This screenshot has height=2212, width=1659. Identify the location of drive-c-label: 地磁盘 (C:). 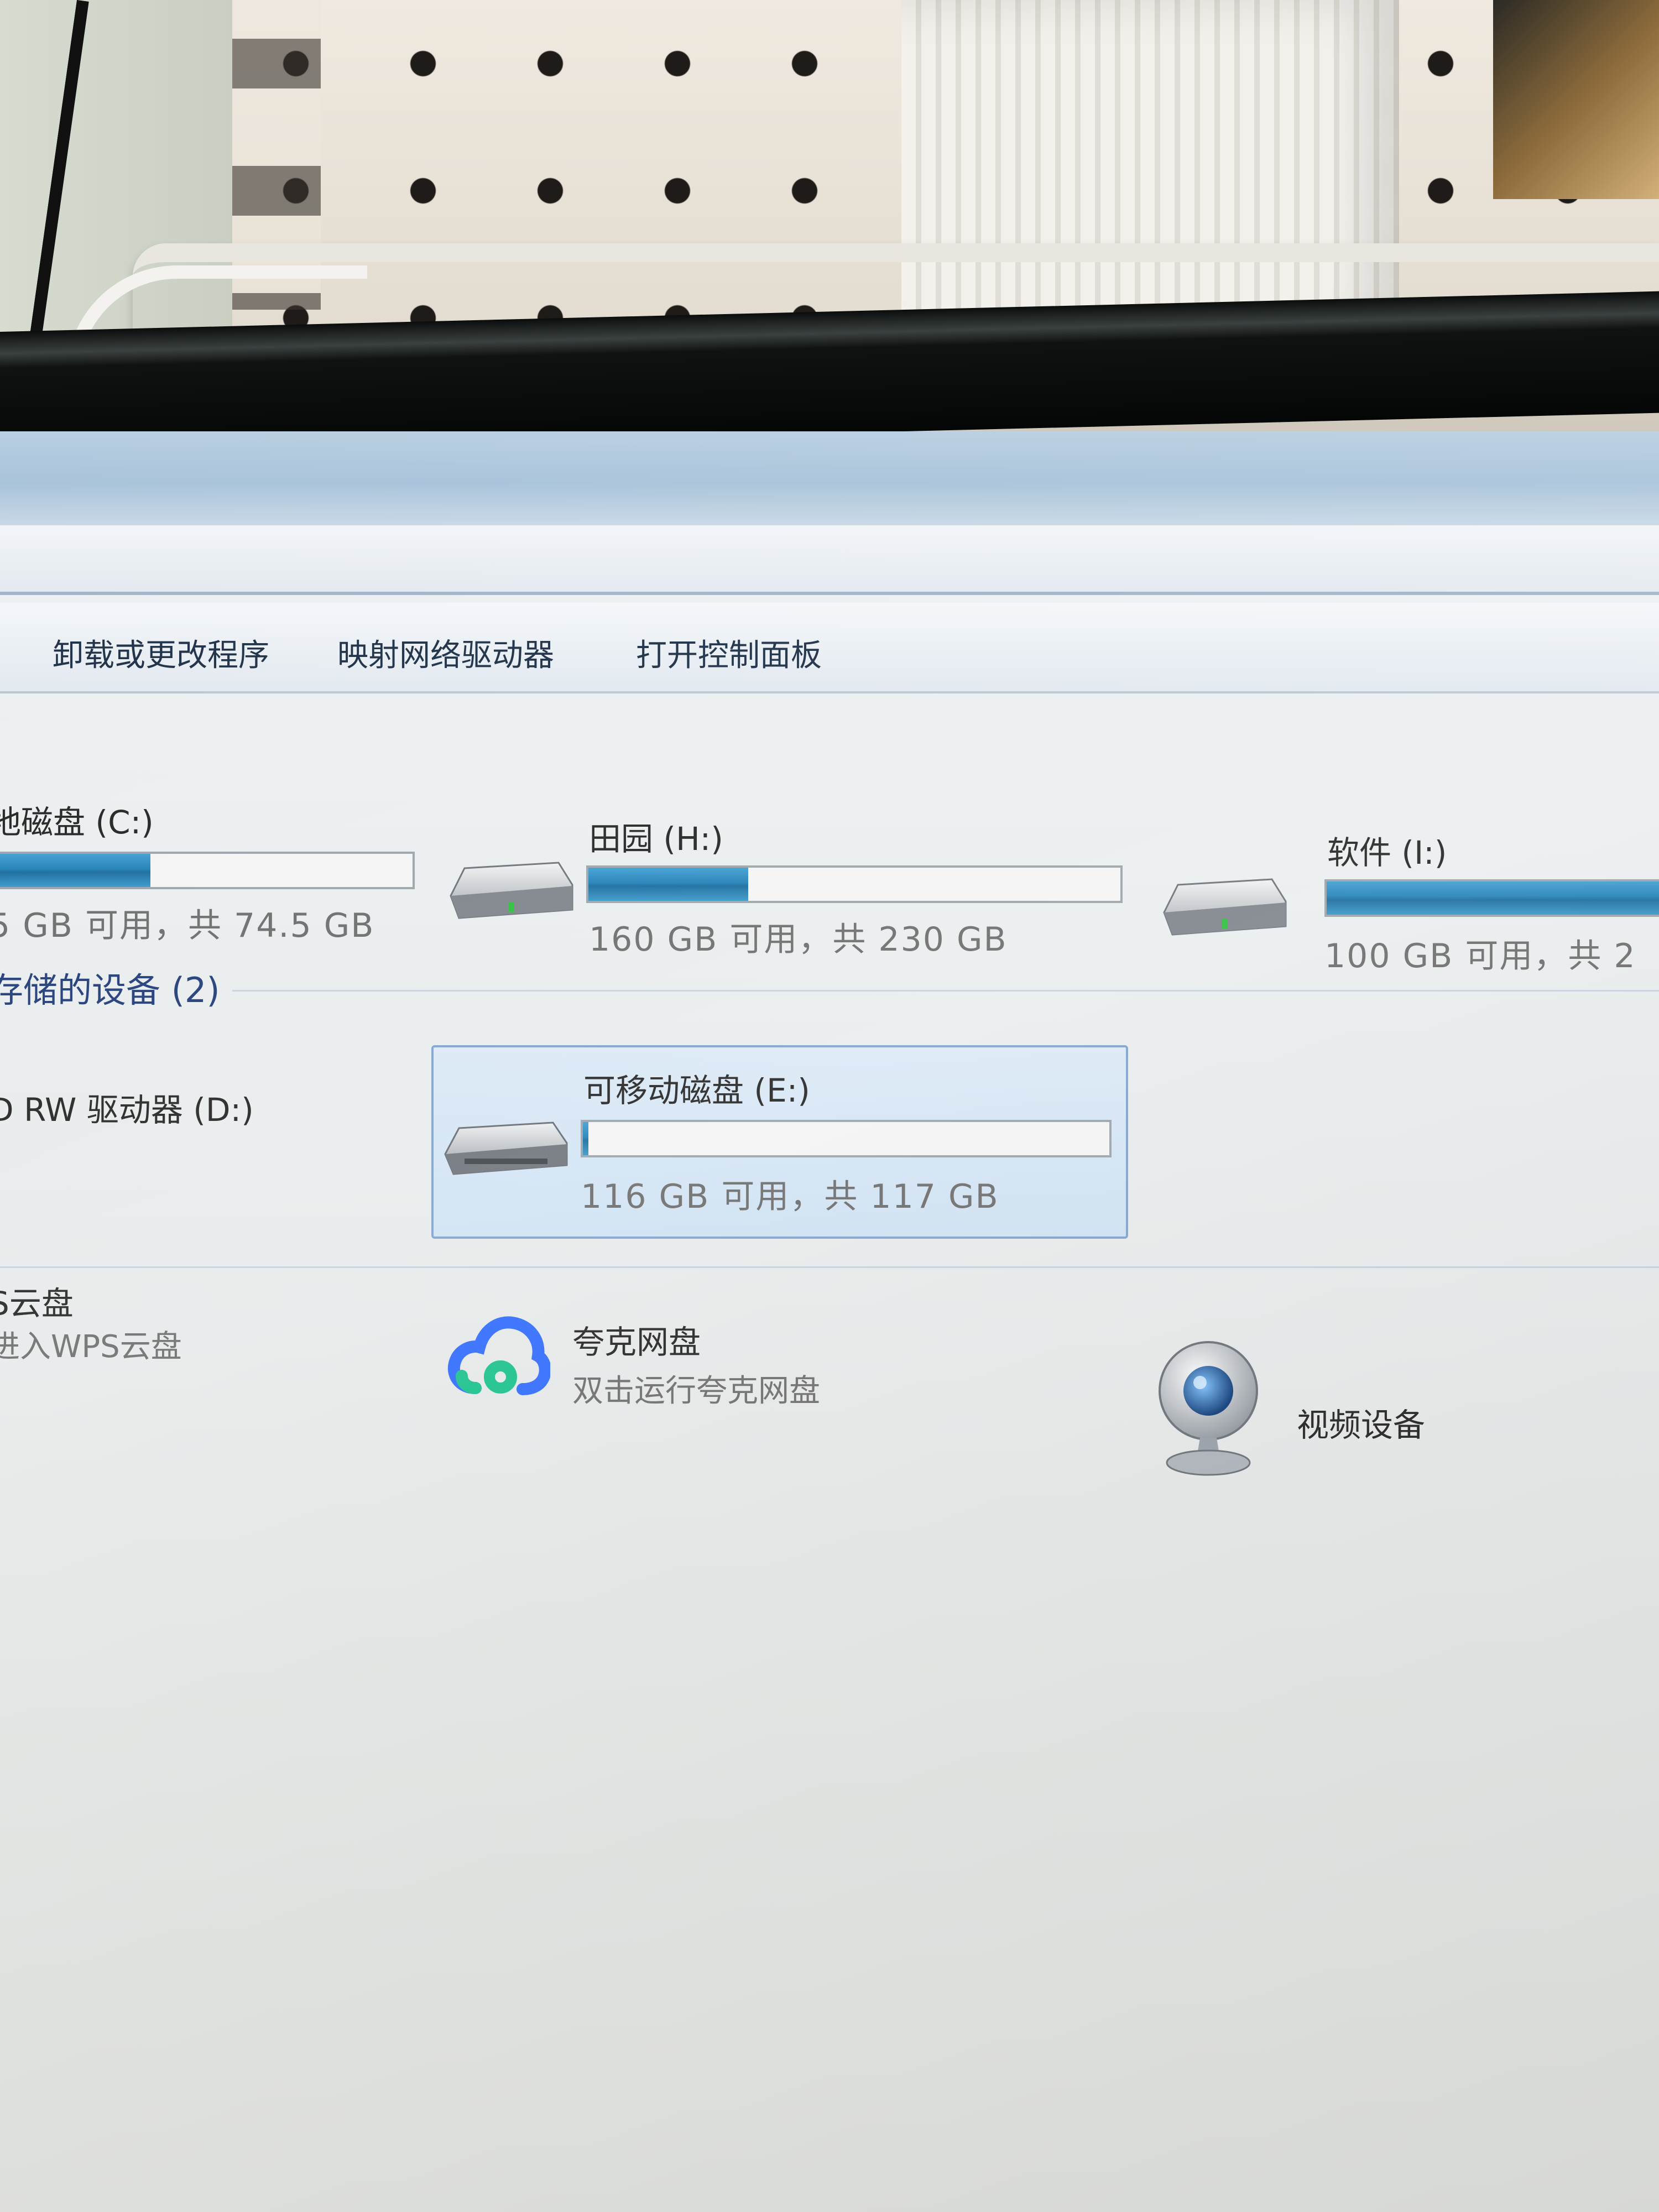
(77, 823).